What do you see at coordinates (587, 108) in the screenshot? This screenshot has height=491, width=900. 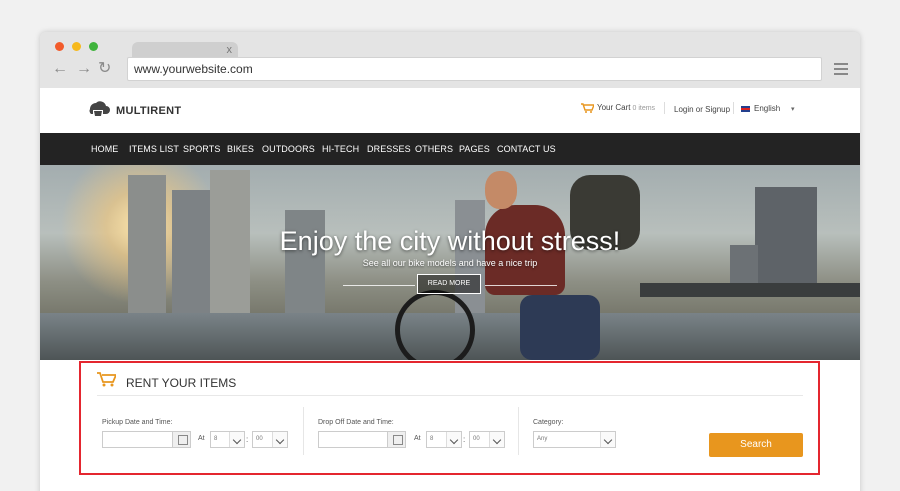 I see `cart-icon` at bounding box center [587, 108].